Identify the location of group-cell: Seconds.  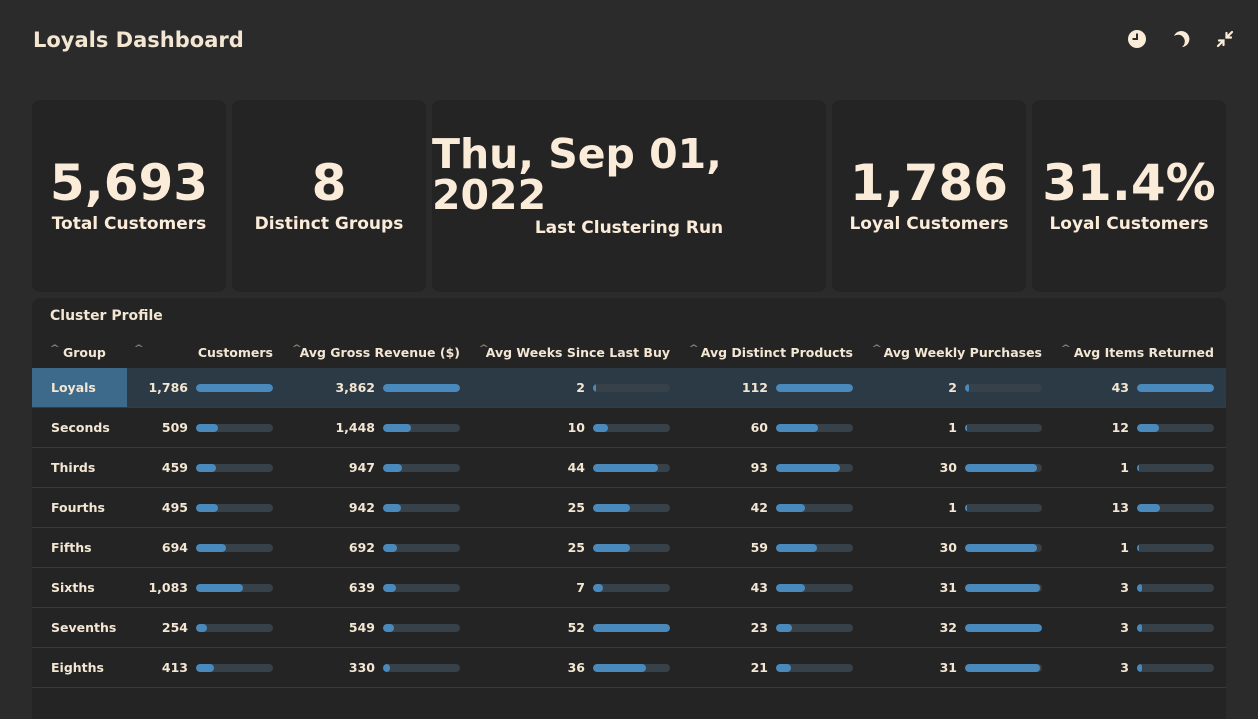
(79, 427).